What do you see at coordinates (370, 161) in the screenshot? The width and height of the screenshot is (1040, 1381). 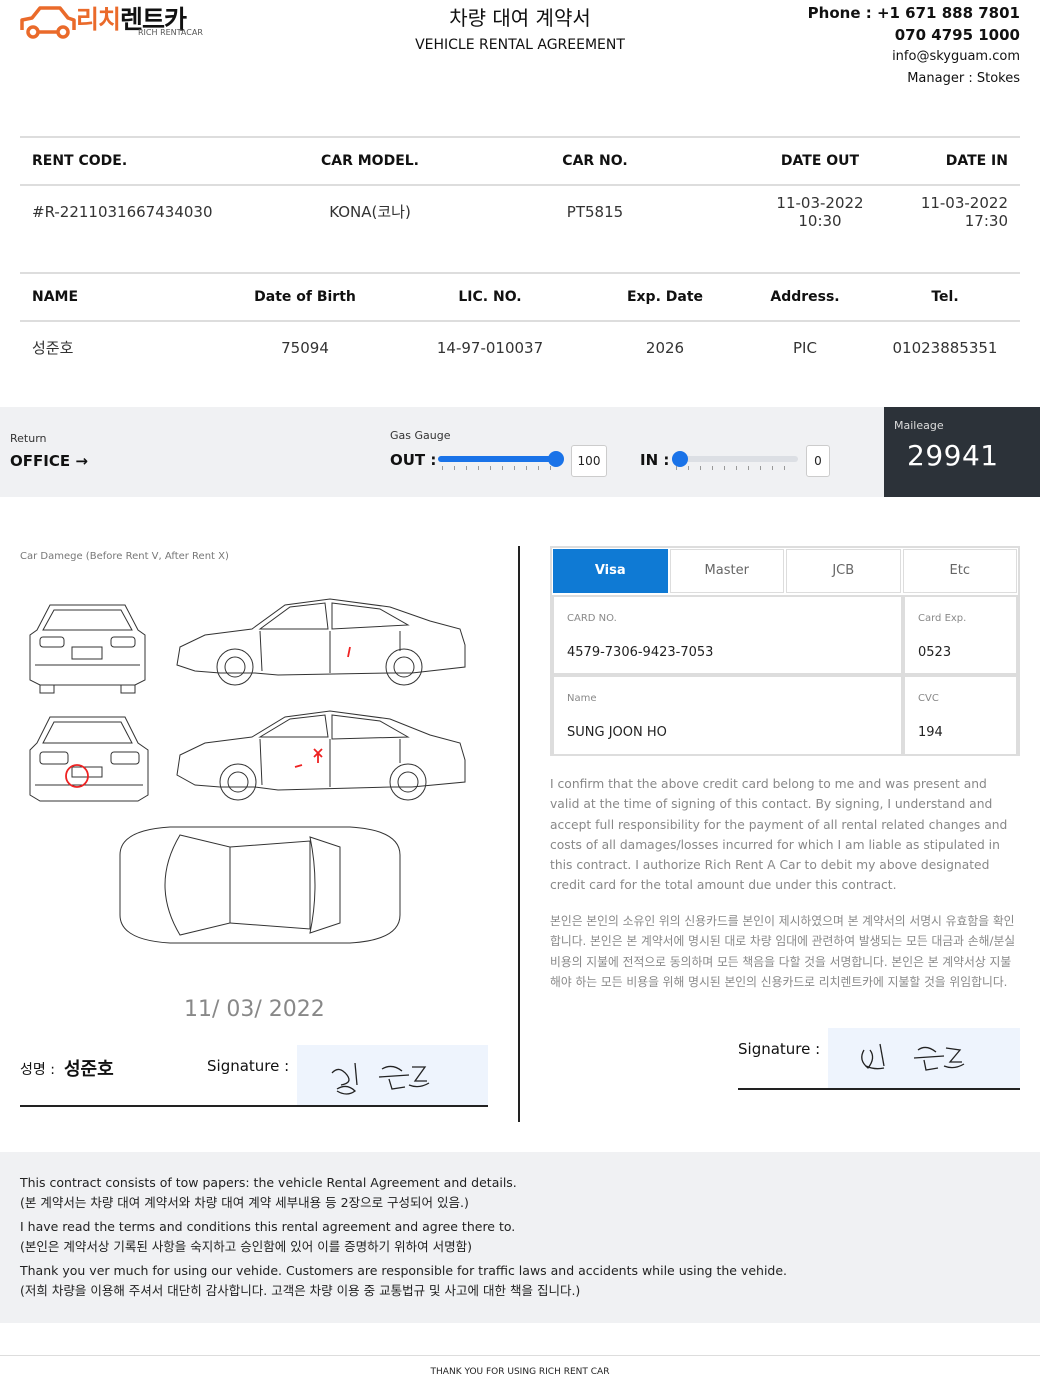 I see `col-car-model: CAR MODEL.` at bounding box center [370, 161].